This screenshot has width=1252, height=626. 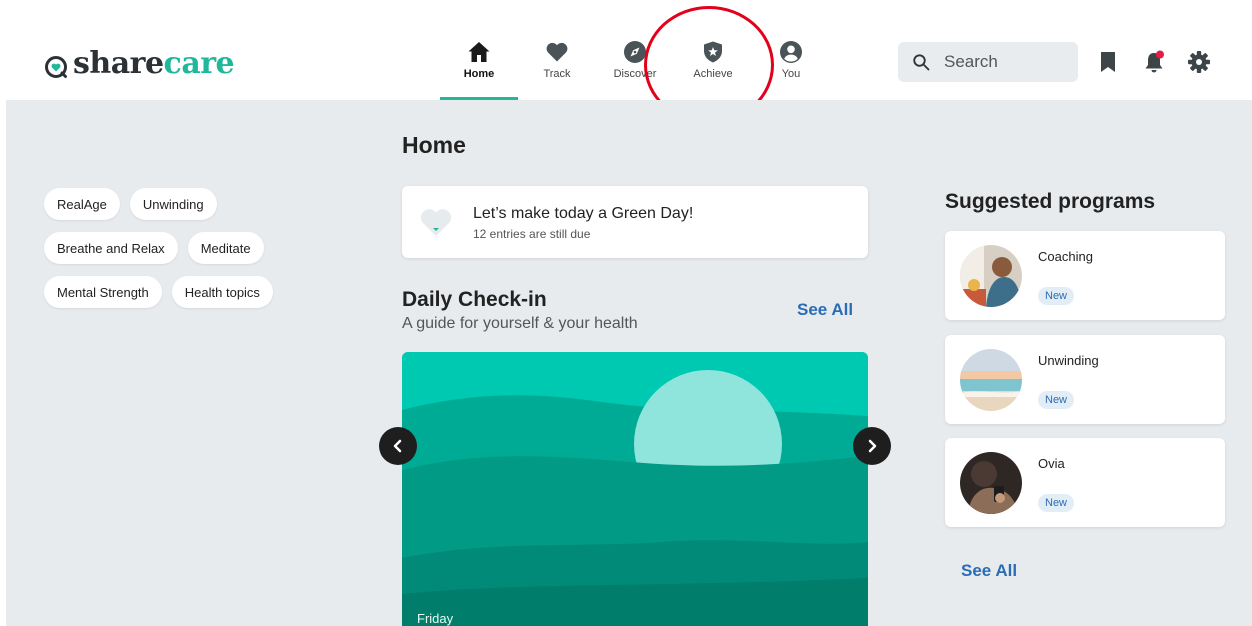 I want to click on carousel-next-button, so click(x=872, y=446).